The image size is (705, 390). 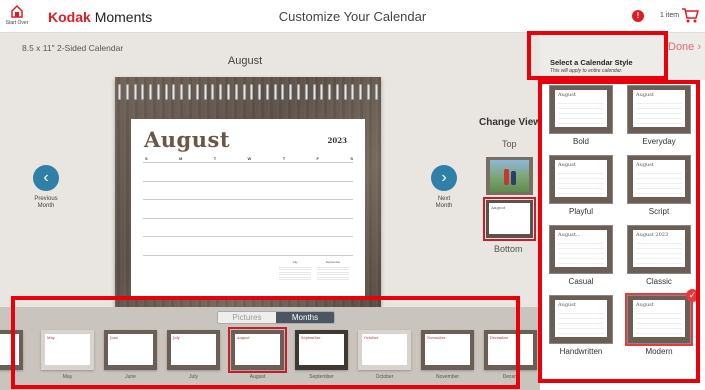 I want to click on strip-tab-switcher: Pictures Months, so click(x=276, y=317).